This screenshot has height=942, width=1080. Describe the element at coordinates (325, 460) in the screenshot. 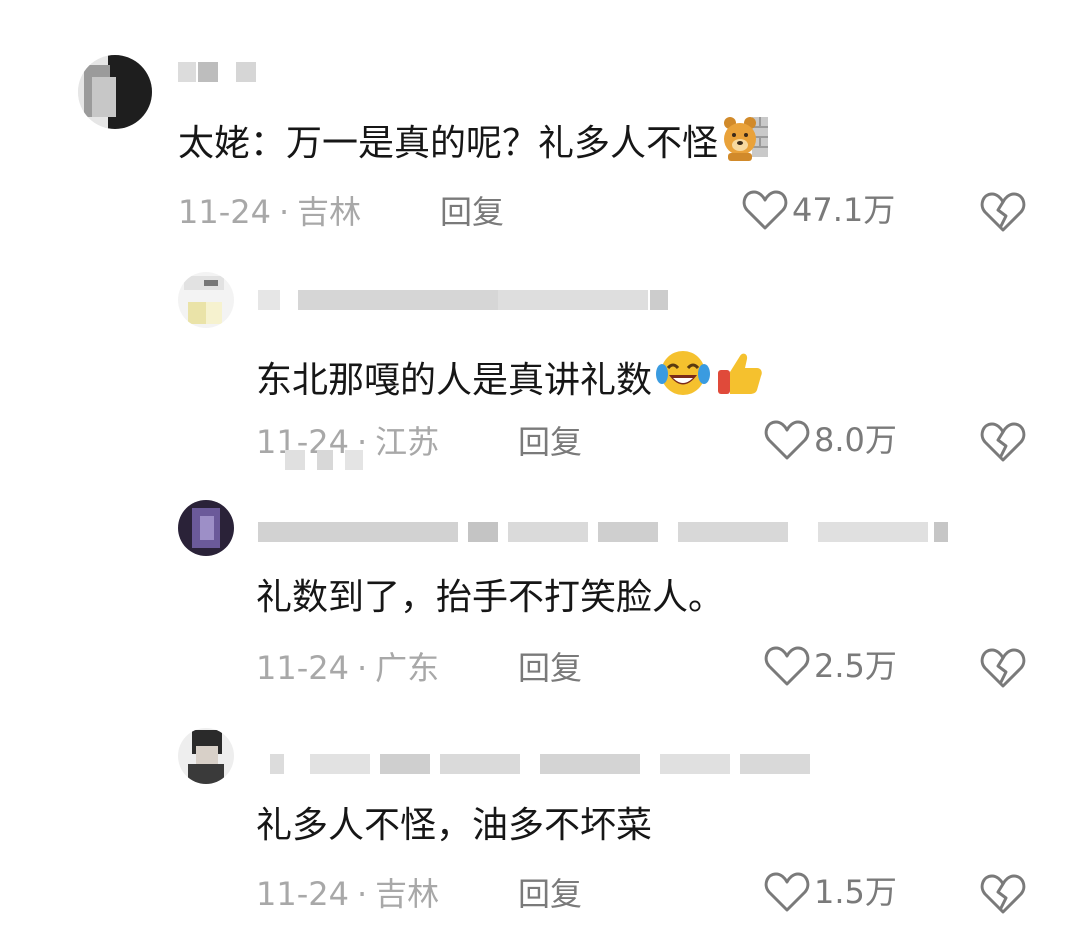

I see `date-blur-artifact` at that location.